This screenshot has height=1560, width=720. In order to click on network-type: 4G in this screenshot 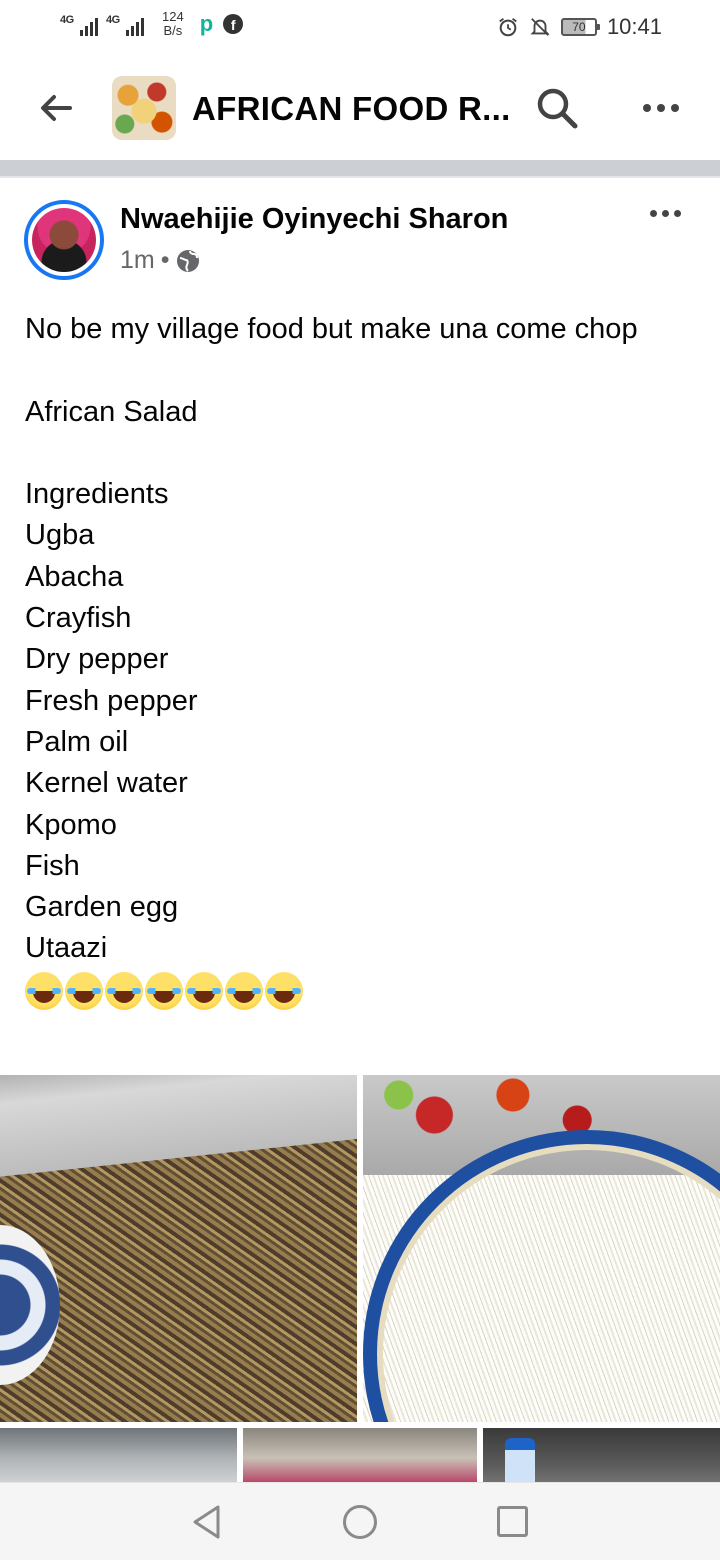, I will do `click(67, 20)`.